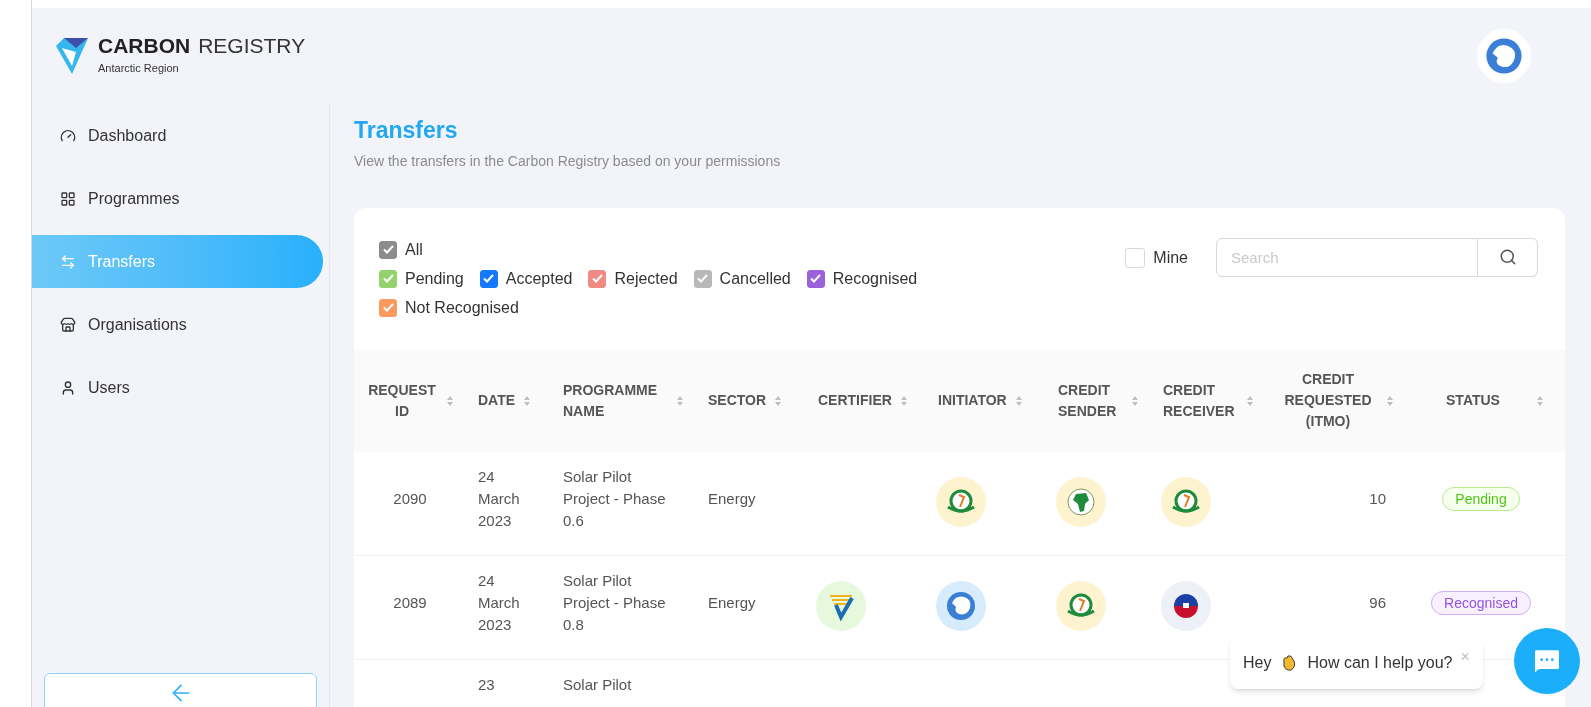  I want to click on brand-name-suffix: REGISTRY, so click(252, 46).